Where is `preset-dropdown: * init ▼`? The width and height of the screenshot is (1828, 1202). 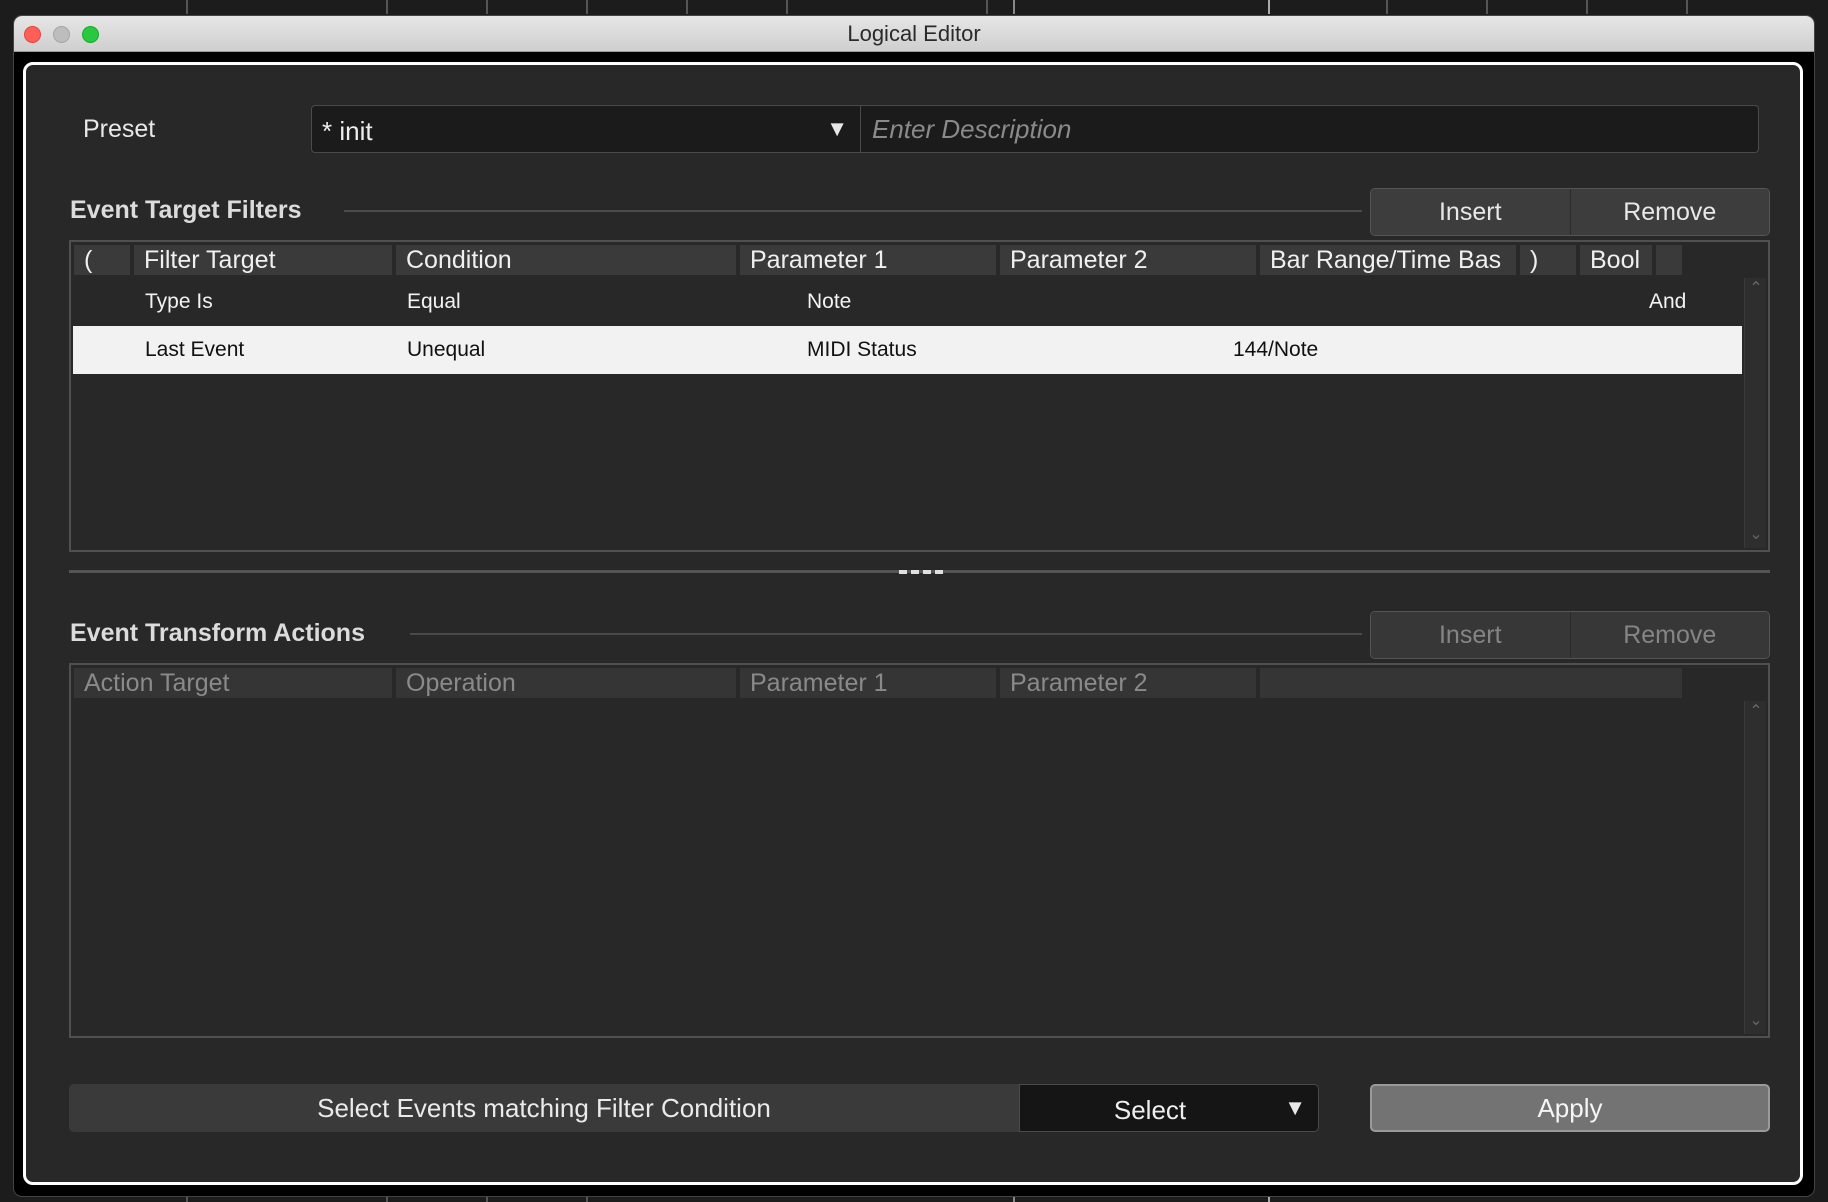
preset-dropdown: * init ▼ is located at coordinates (586, 129).